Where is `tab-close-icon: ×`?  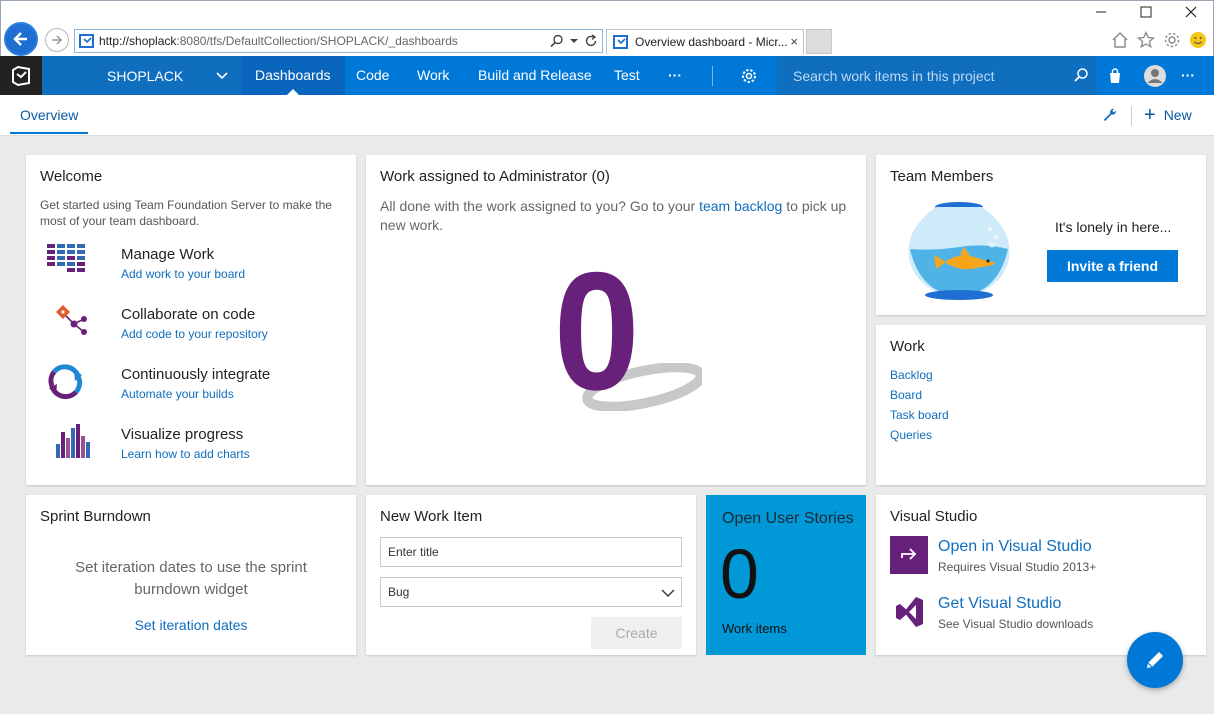 tab-close-icon: × is located at coordinates (794, 41).